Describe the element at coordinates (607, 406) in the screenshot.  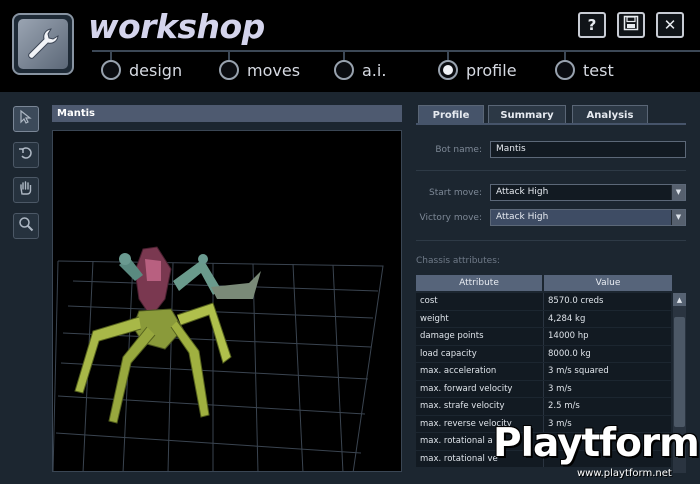
I see `value-cell: 2.5 m/s` at that location.